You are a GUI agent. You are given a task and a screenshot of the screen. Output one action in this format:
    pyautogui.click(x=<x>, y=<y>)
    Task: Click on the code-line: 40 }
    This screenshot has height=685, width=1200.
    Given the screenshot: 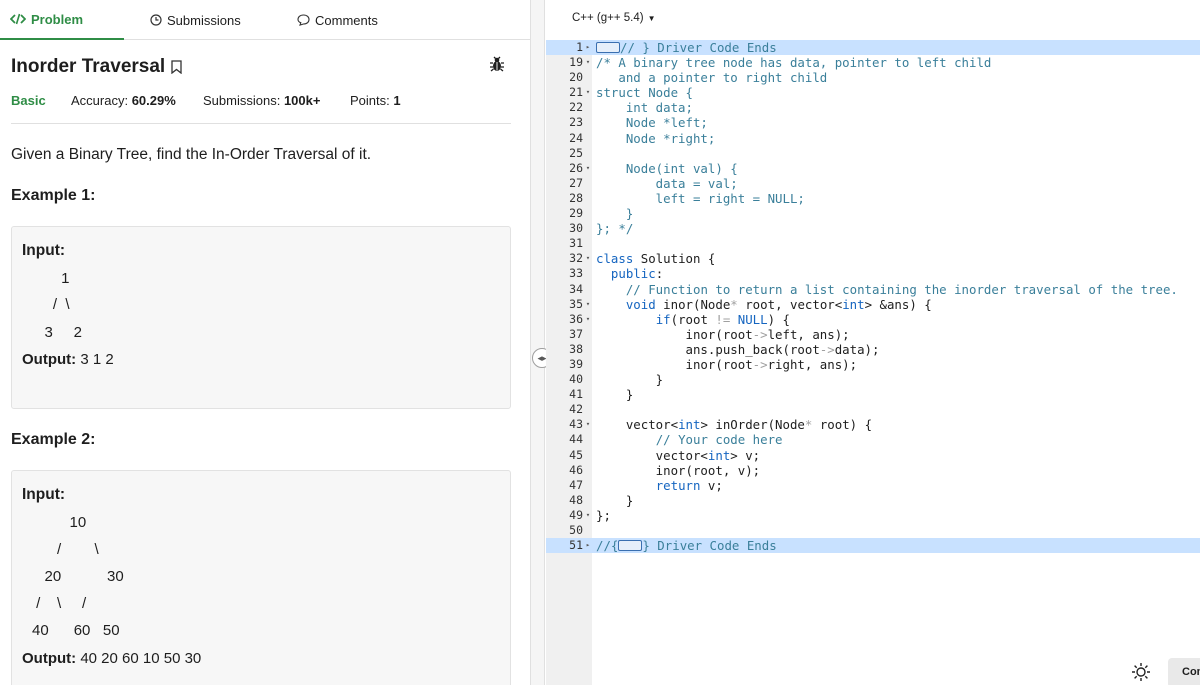 What is the action you would take?
    pyautogui.click(x=873, y=379)
    